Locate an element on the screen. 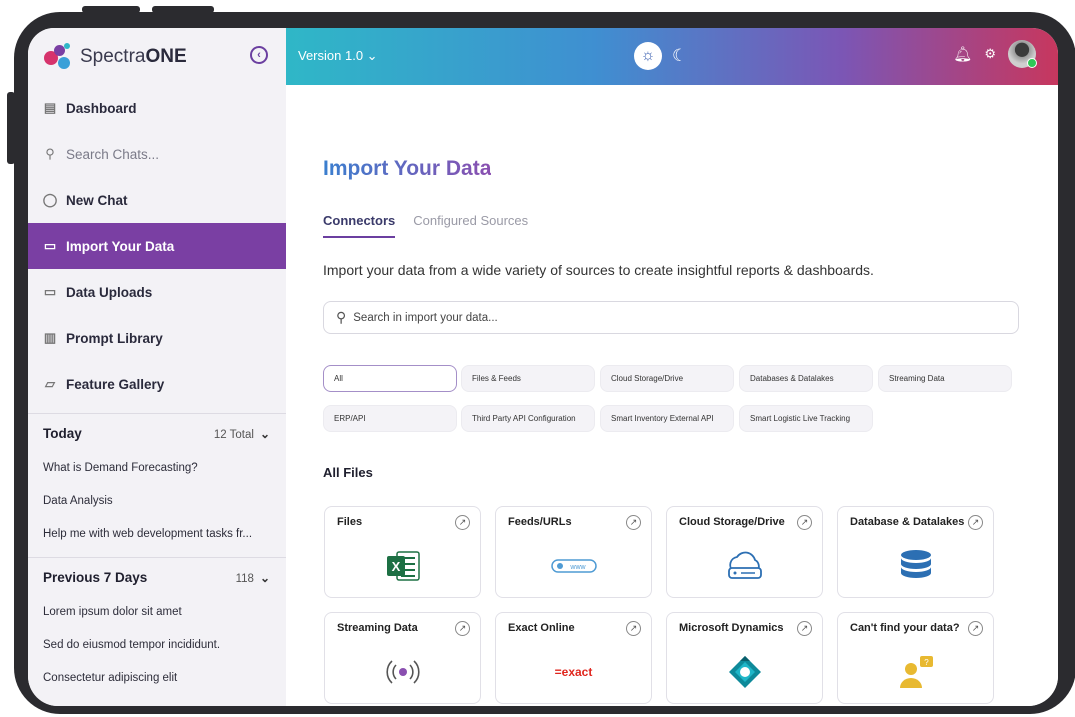 This screenshot has width=1075, height=717. user-question-icon: ? is located at coordinates (915, 672).